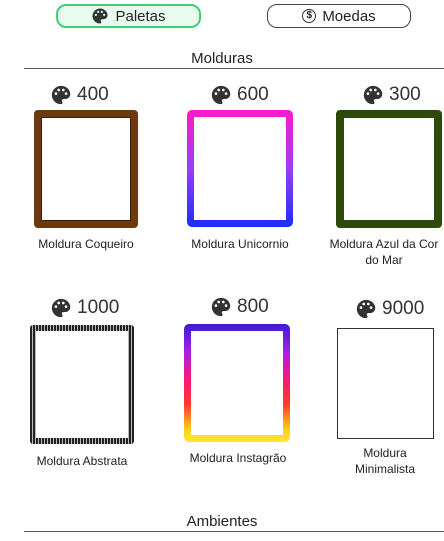 Image resolution: width=444 pixels, height=541 pixels. Describe the element at coordinates (240, 244) in the screenshot. I see `item-label: Moldura Unicornio` at that location.